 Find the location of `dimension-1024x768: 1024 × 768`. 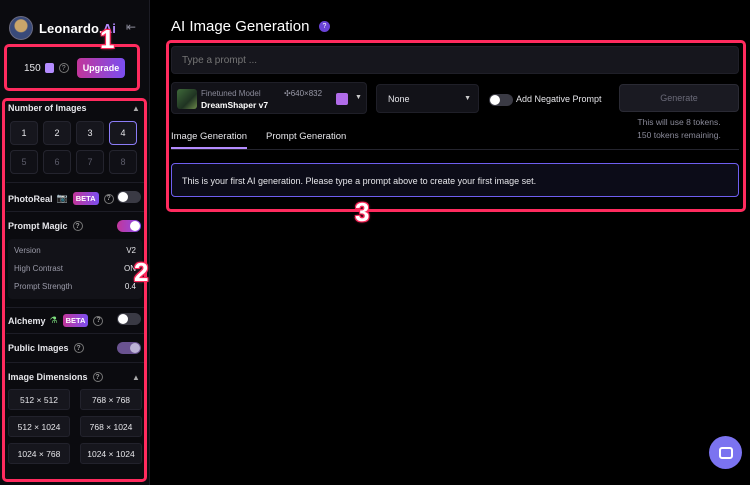

dimension-1024x768: 1024 × 768 is located at coordinates (39, 453).